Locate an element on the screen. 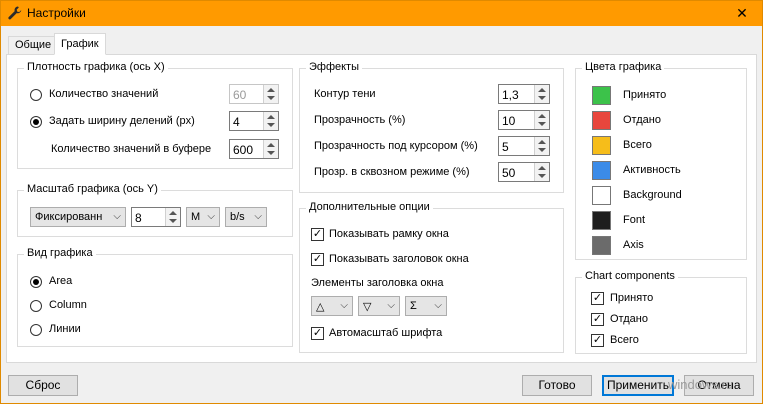 The image size is (763, 404). color-label: Отдано is located at coordinates (642, 120).